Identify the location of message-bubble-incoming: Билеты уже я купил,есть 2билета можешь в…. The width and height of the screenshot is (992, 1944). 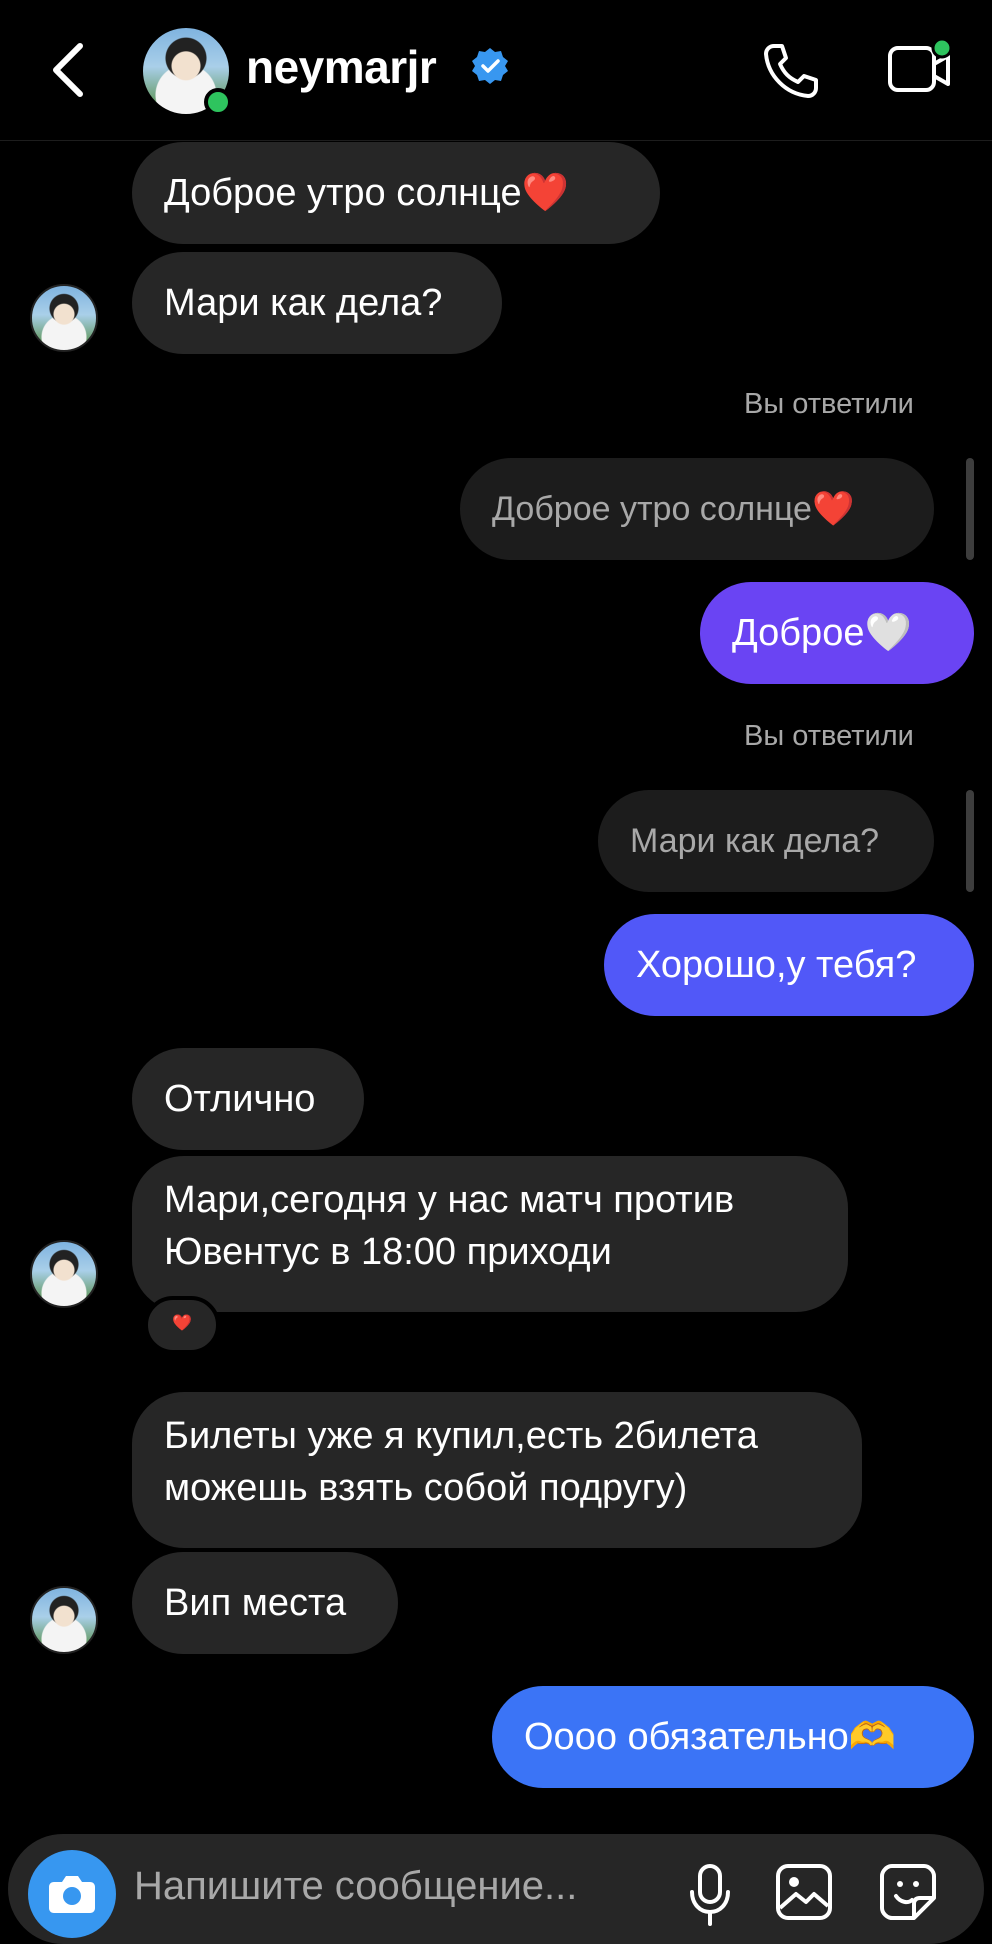
(497, 1470).